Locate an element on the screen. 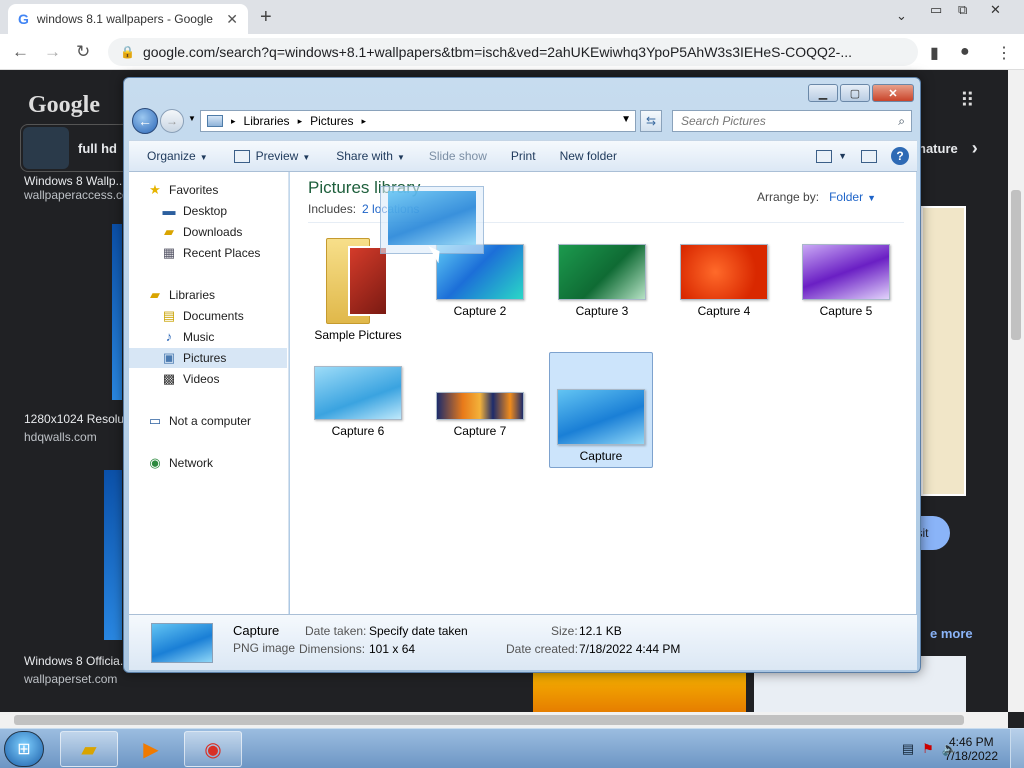 The width and height of the screenshot is (1024, 768). back-arrow-icon: ← is located at coordinates (20, 52).